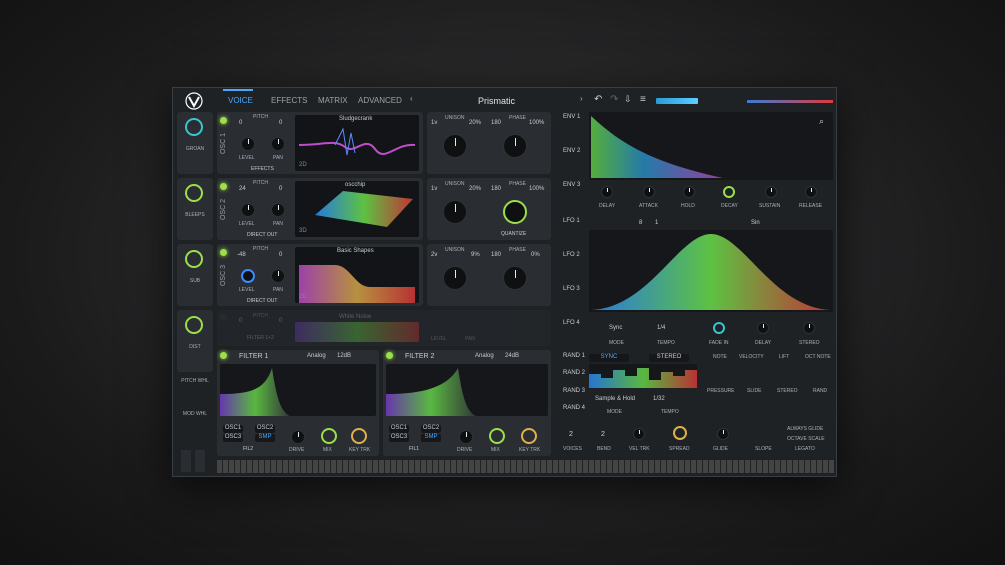  What do you see at coordinates (344, 356) in the screenshot?
I see `filter1-slope: 12dB` at bounding box center [344, 356].